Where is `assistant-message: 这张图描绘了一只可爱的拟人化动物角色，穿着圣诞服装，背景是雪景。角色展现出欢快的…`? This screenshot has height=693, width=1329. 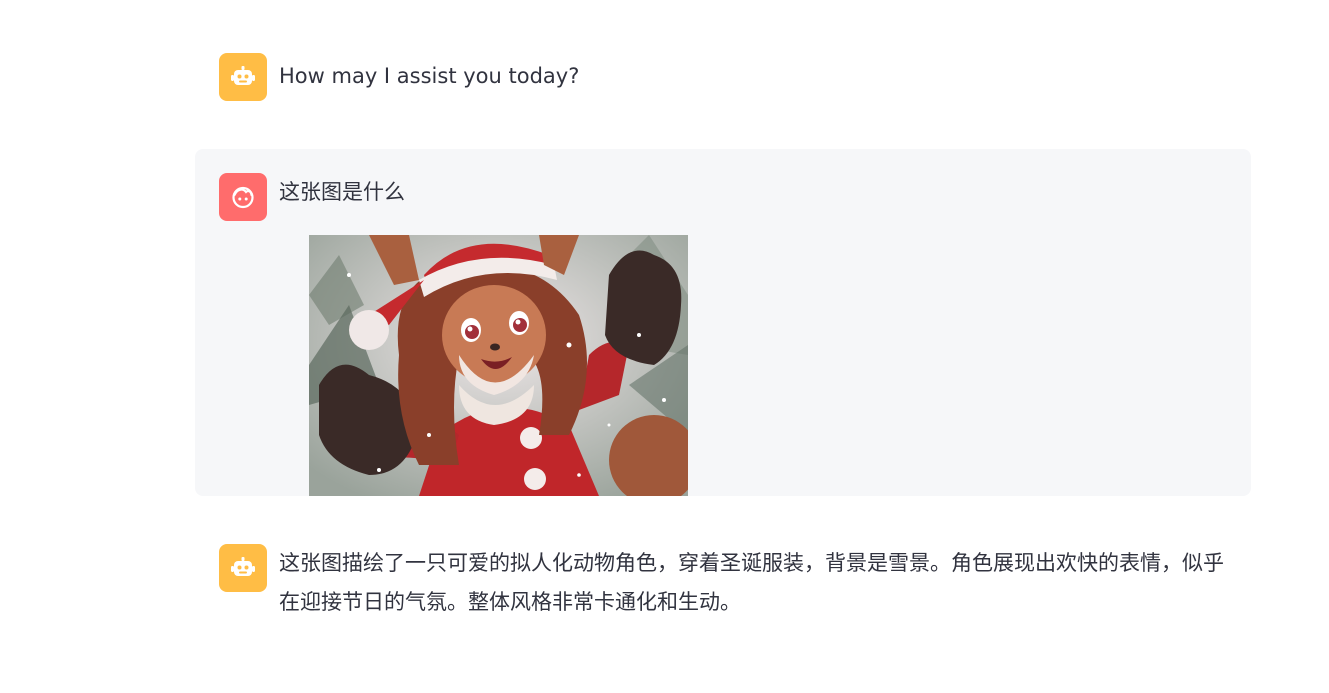
assistant-message: 这张图描绘了一只可爱的拟人化动物角色，穿着圣诞服装，背景是雪景。角色展现出欢快的… is located at coordinates (723, 589).